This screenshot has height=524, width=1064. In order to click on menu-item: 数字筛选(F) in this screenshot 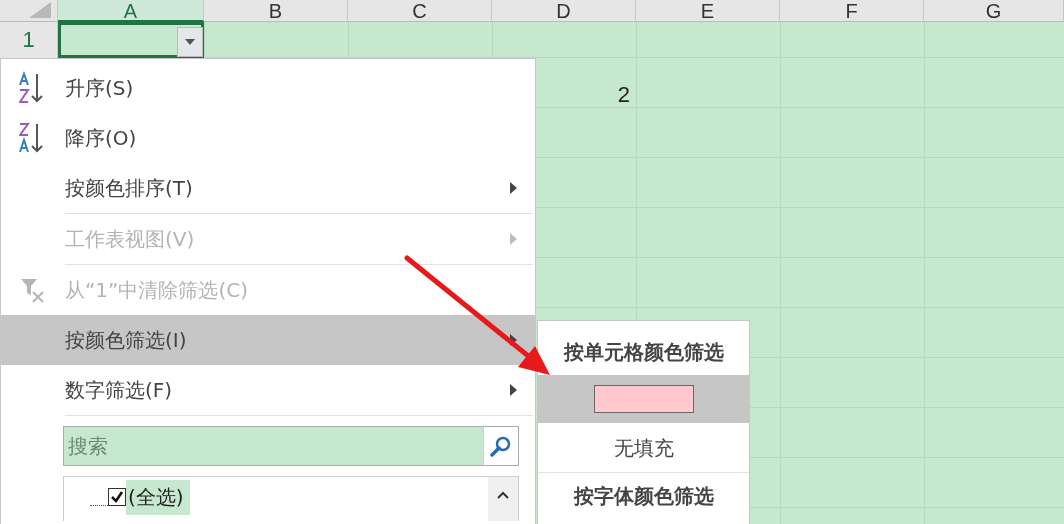, I will do `click(268, 390)`.